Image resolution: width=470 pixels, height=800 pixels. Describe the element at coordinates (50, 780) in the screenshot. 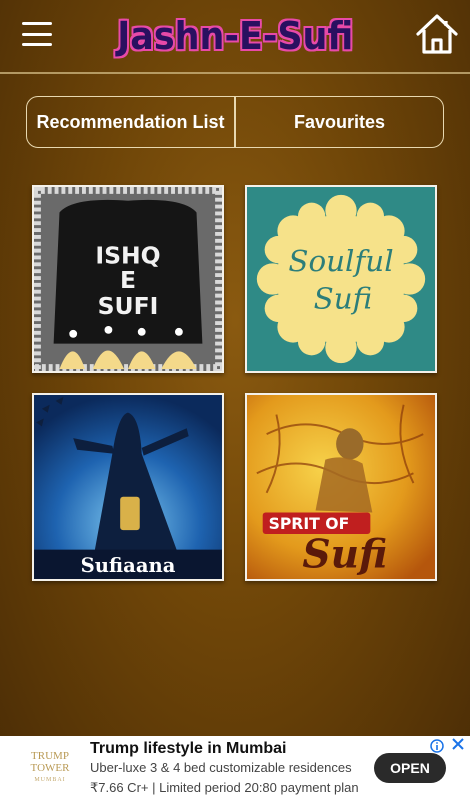

I see `advertiser-logo-sub: MUMBAI` at that location.